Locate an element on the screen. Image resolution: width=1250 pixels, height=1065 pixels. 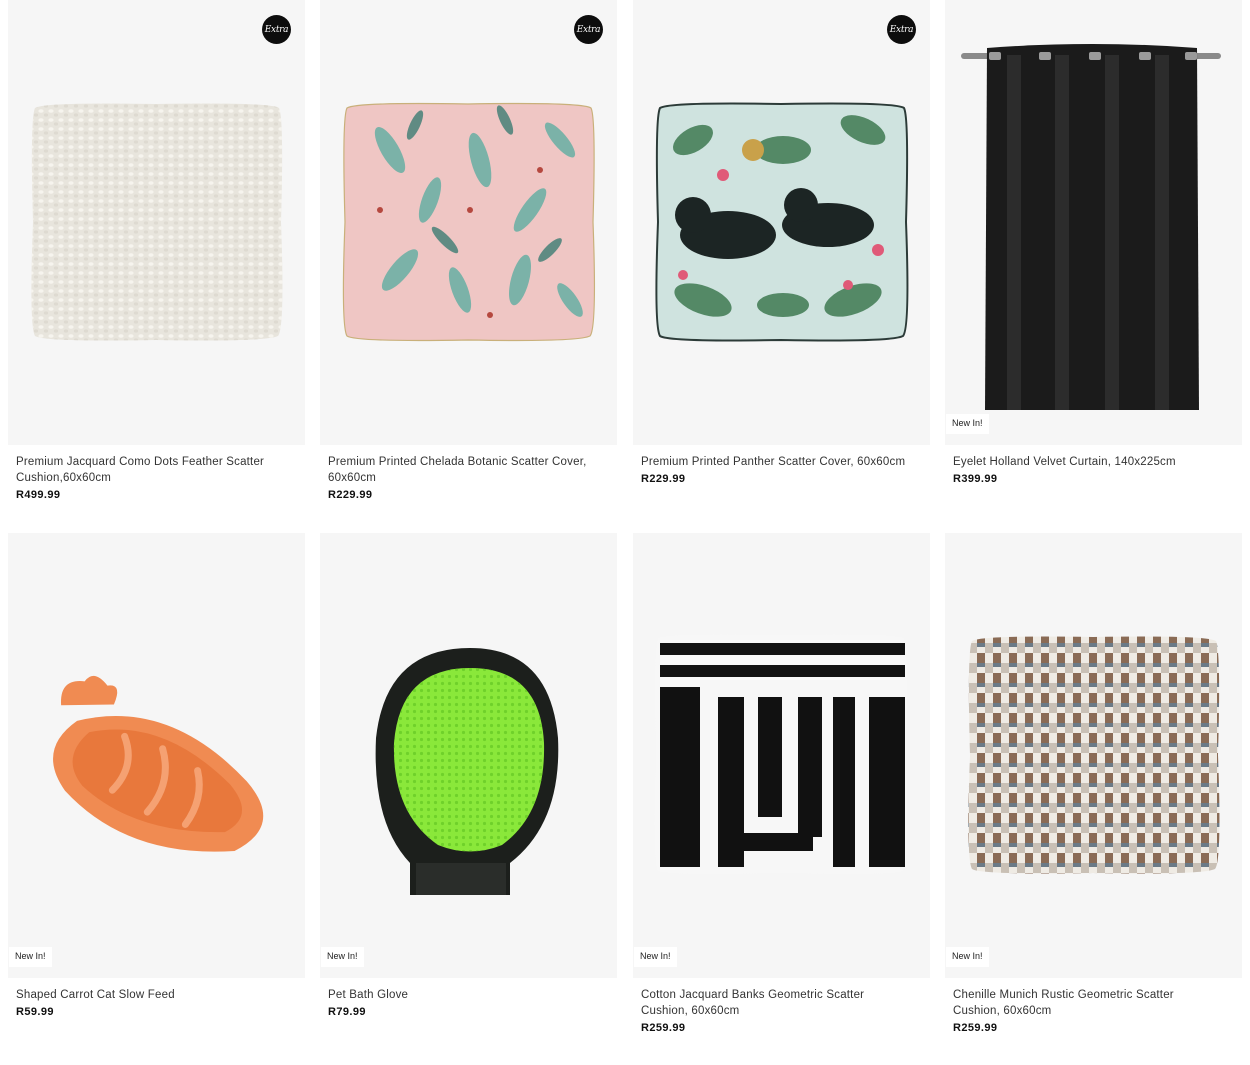
product-price: R59.99 is located at coordinates (35, 1012).